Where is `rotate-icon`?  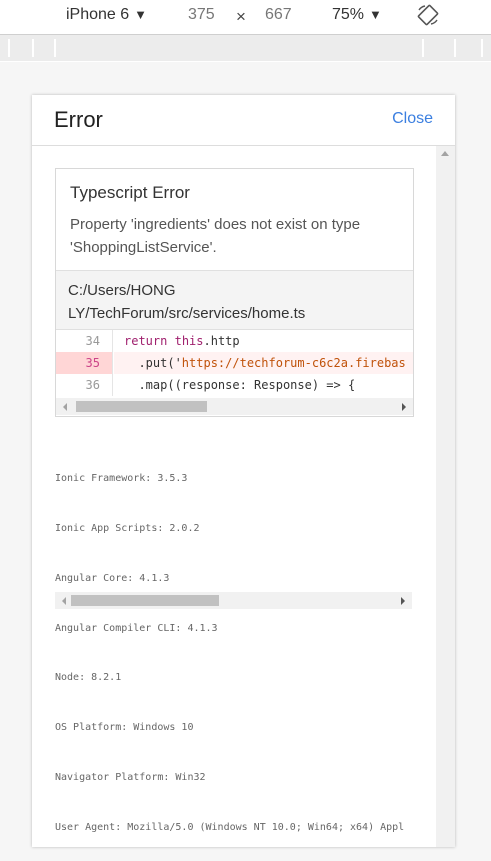
rotate-icon is located at coordinates (428, 15).